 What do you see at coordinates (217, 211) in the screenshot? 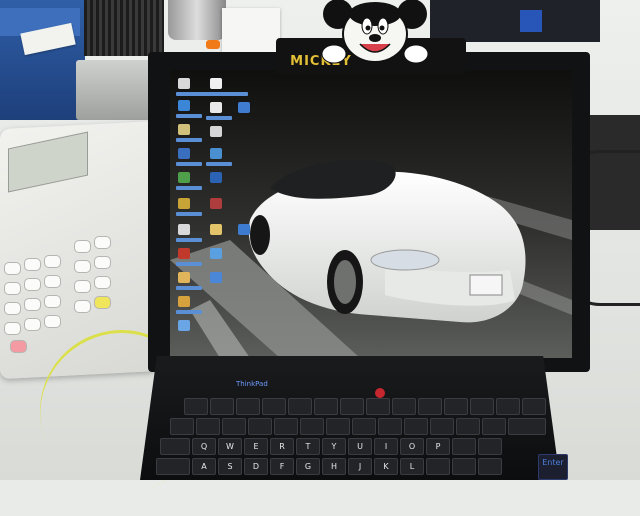
I see `desktop-icon-grid` at bounding box center [217, 211].